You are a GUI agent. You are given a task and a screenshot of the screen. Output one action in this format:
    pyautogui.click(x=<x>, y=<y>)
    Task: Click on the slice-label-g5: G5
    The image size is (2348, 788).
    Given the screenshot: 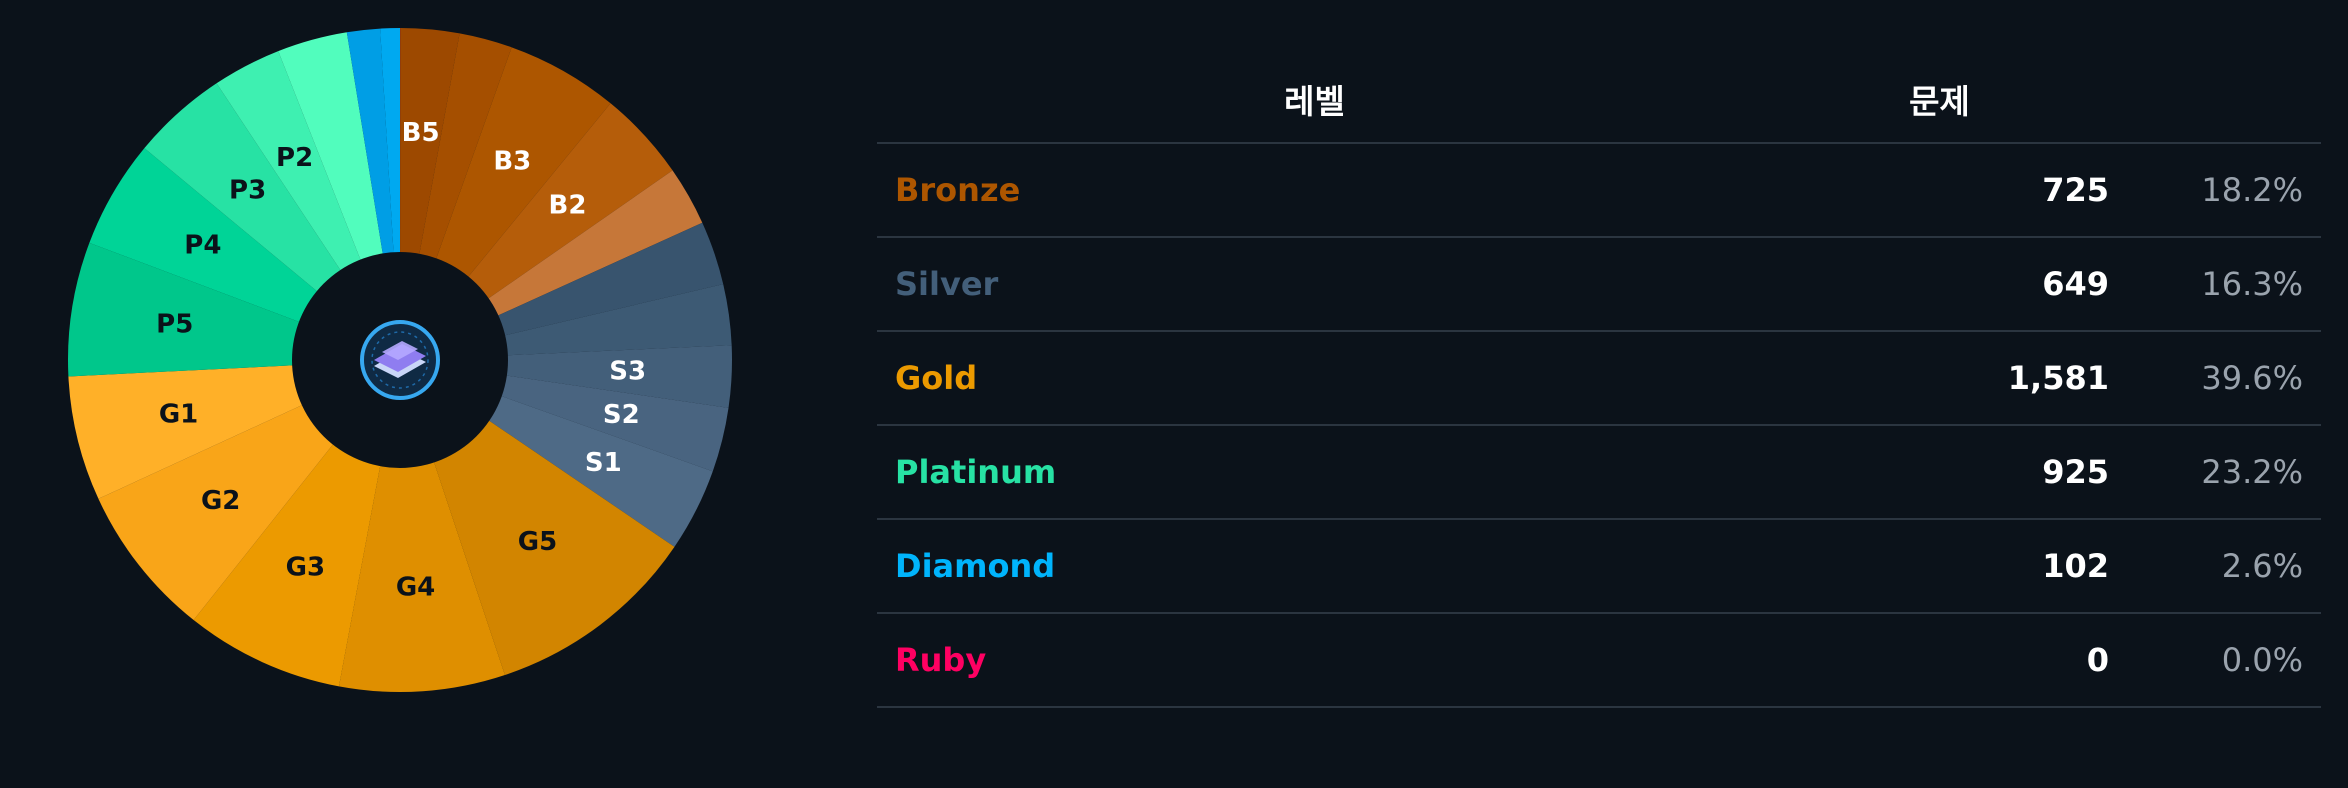 What is the action you would take?
    pyautogui.click(x=537, y=542)
    